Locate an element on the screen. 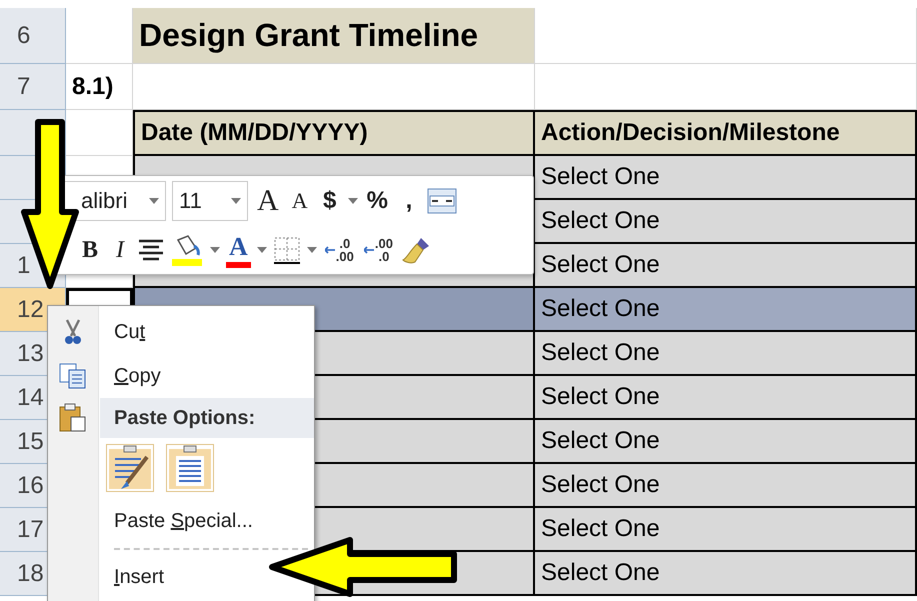  copy-menu-item: Copy is located at coordinates (129, 376).